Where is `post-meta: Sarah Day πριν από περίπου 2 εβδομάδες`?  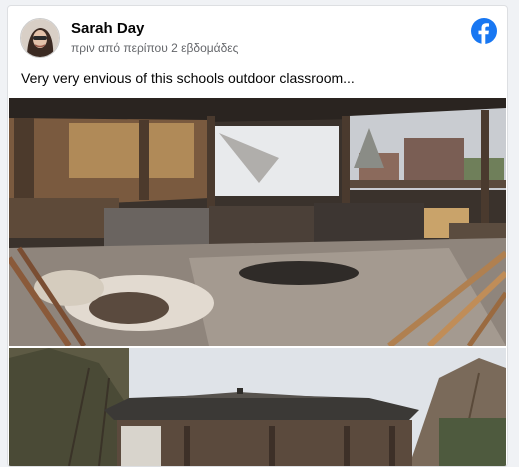
post-meta: Sarah Day πριν από περίπου 2 εβδομάδες is located at coordinates (154, 38).